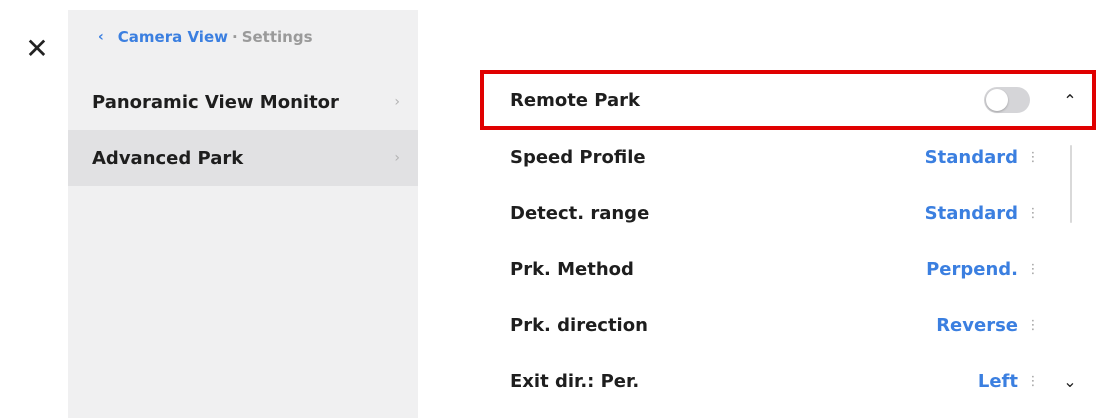 This screenshot has height=418, width=1097. What do you see at coordinates (101, 37) in the screenshot?
I see `back-chevron-icon: ‹` at bounding box center [101, 37].